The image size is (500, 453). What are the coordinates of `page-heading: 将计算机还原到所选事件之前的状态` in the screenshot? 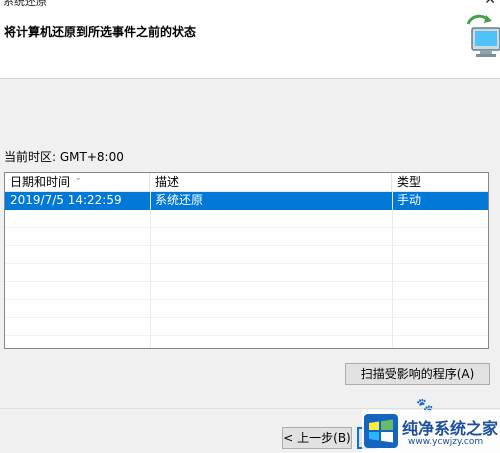 It's located at (100, 32).